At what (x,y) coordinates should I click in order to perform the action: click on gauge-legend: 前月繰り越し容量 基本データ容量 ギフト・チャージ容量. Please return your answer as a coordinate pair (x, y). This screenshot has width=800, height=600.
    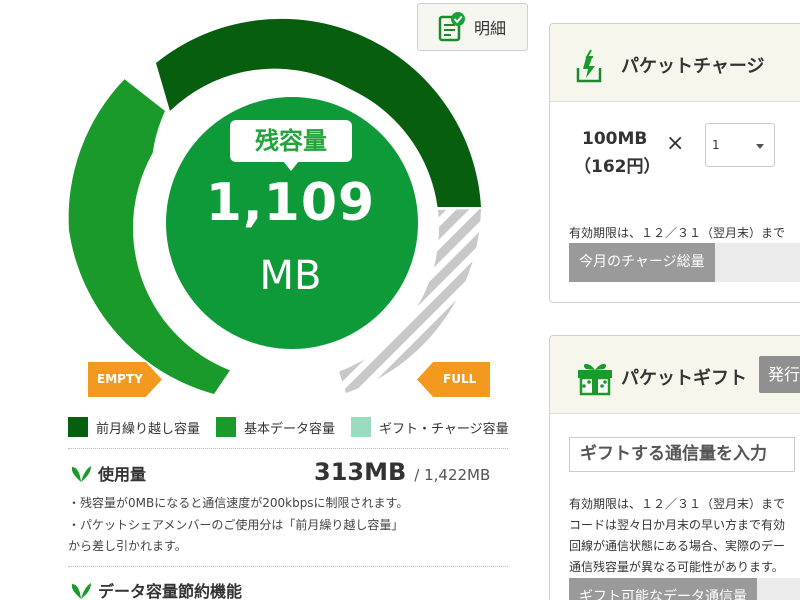
    Looking at the image, I should click on (296, 427).